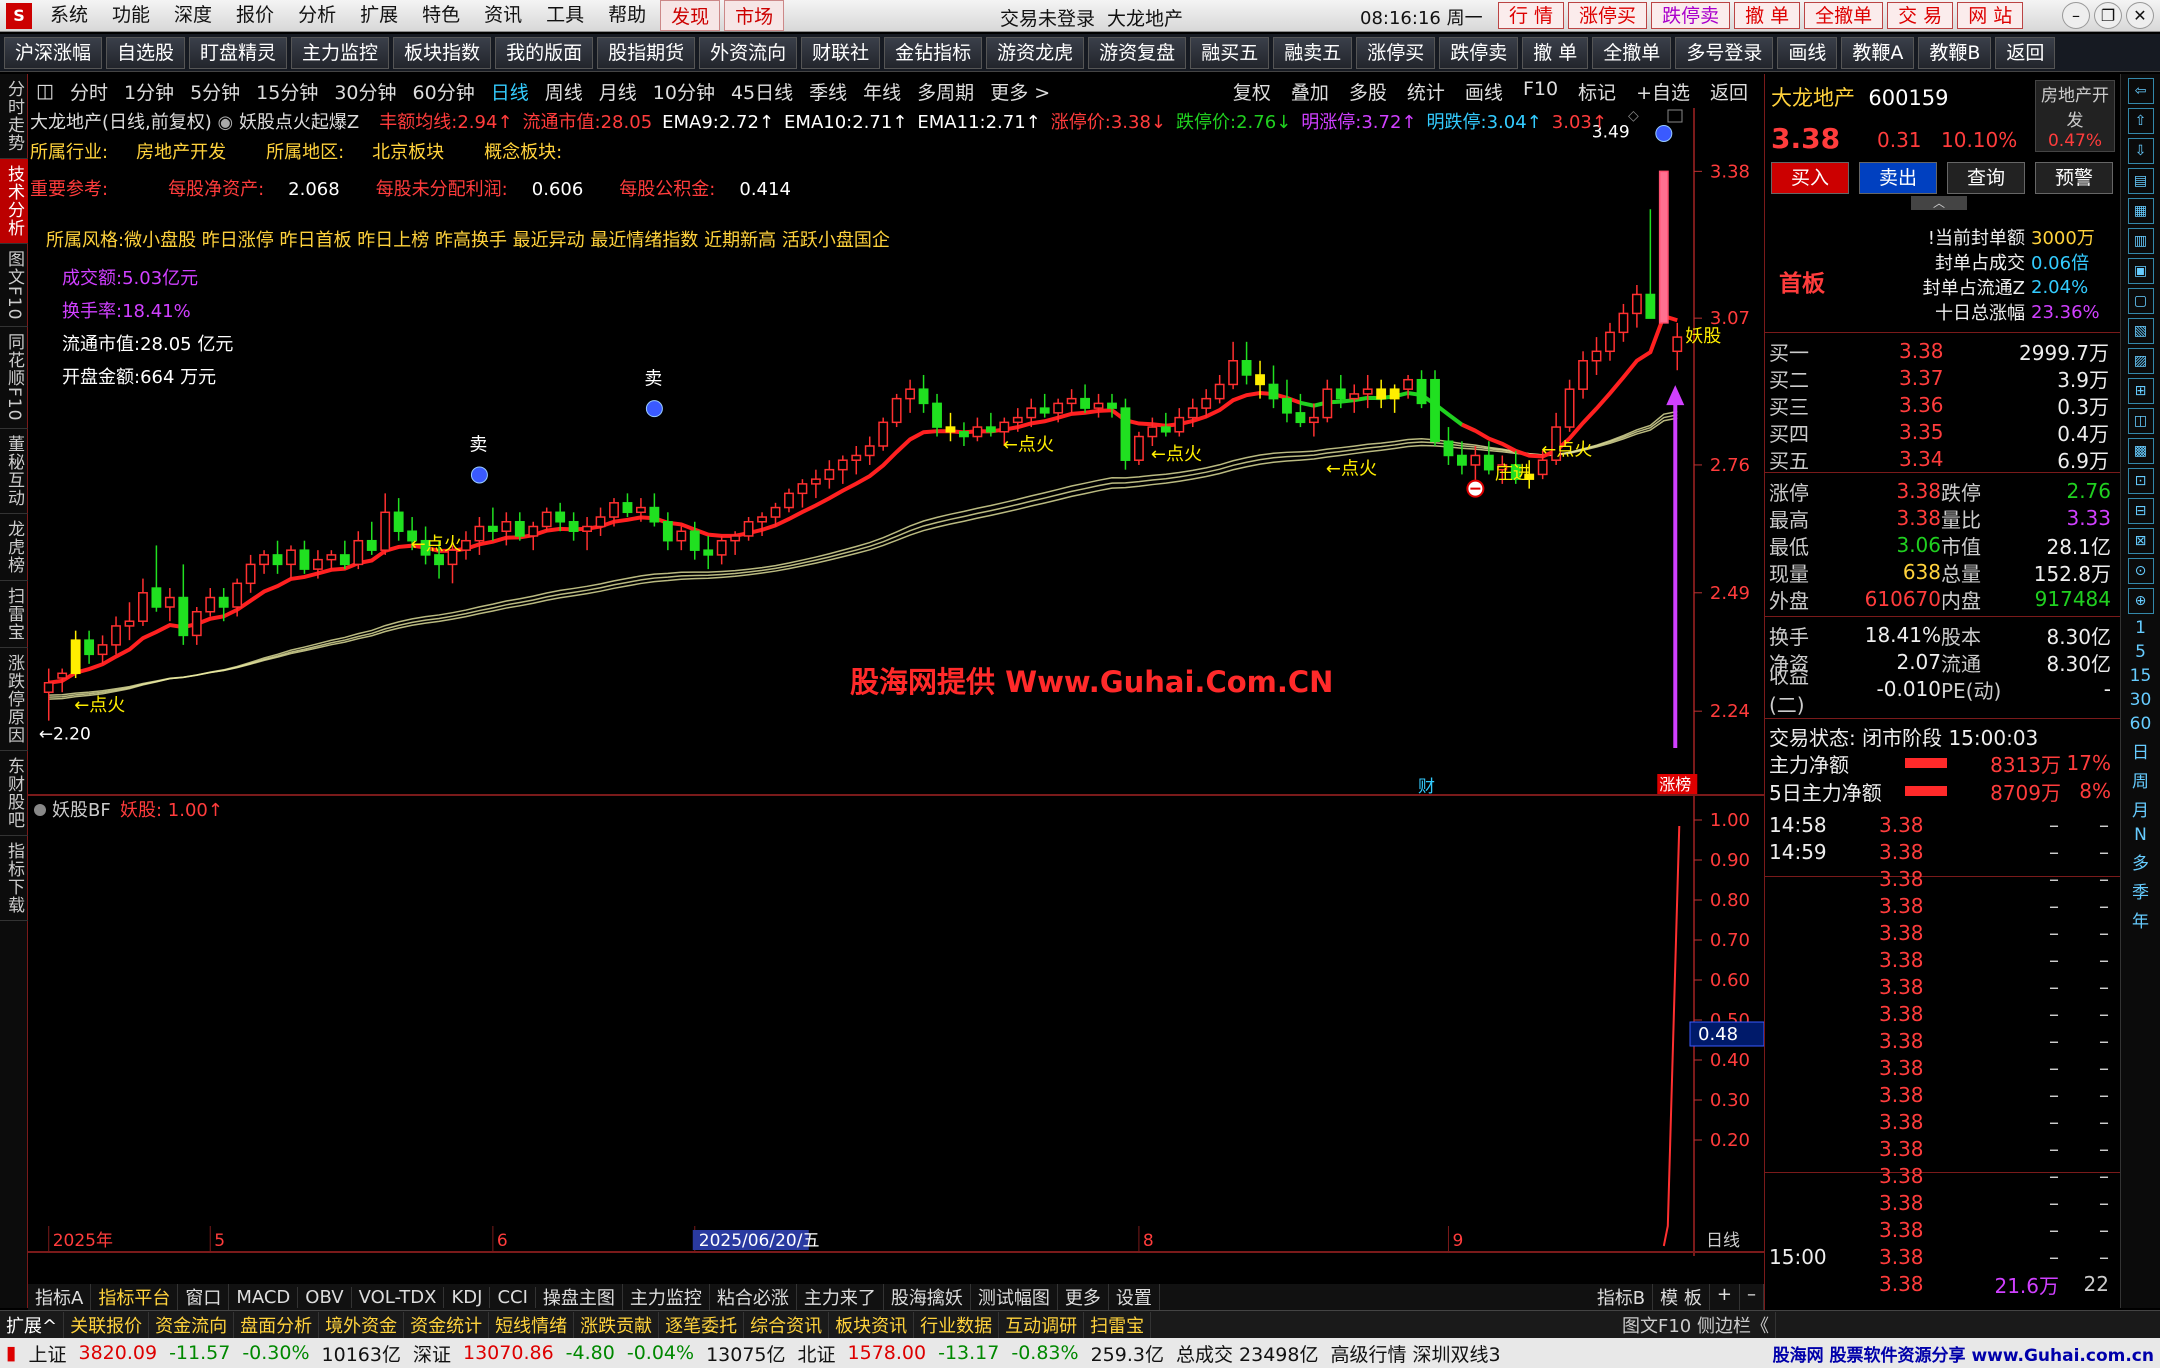 The image size is (2160, 1368). I want to click on indicator-tab: OBV, so click(325, 1297).